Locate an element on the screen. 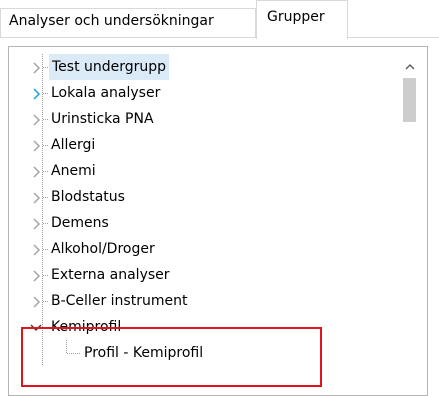 The image size is (439, 396). tree-item-label: Externa analyser is located at coordinates (110, 275).